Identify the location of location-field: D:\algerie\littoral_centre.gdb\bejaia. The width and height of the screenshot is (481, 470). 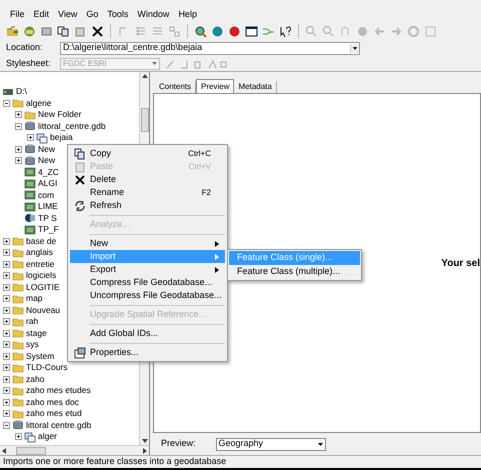
(210, 48).